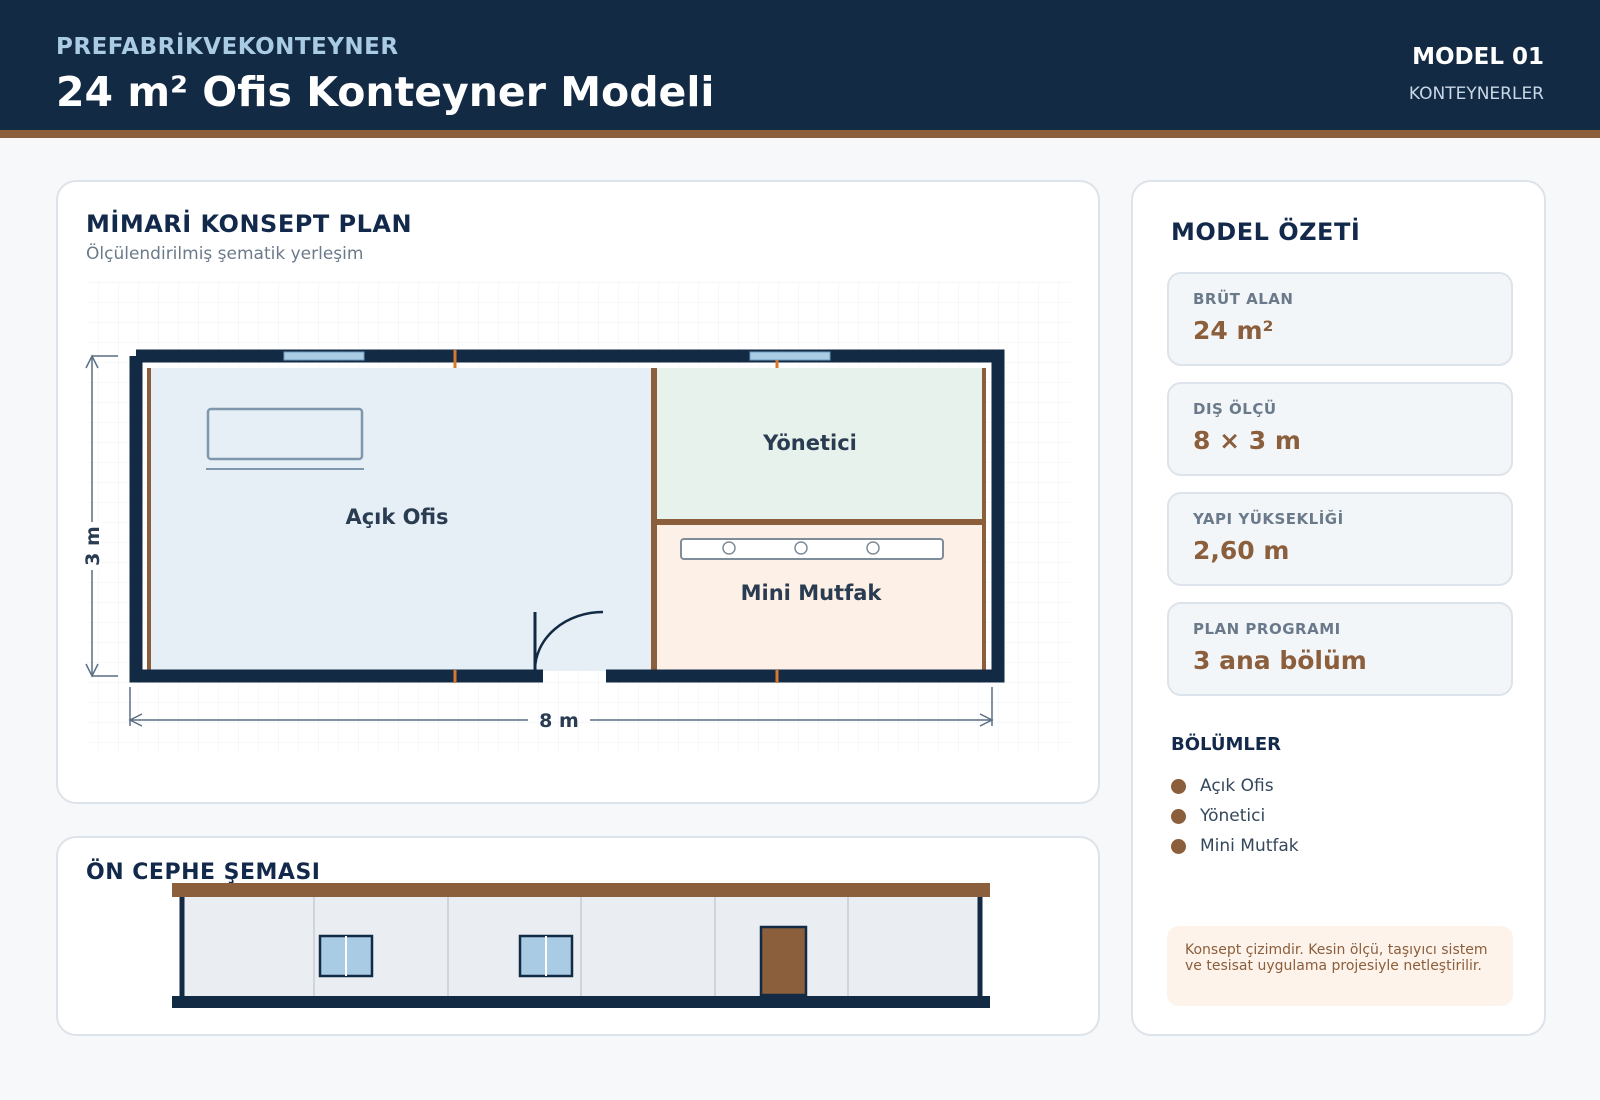  I want to click on kitchen-counter, so click(812, 549).